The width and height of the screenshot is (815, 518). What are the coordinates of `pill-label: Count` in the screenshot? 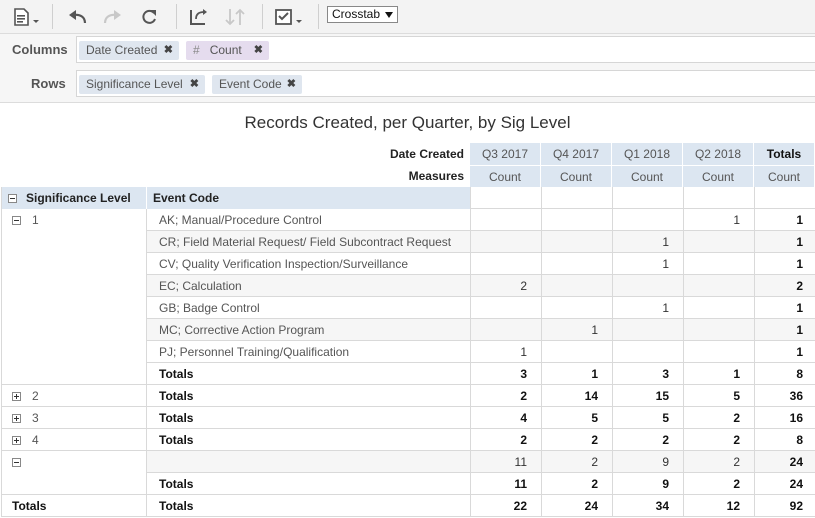 It's located at (225, 50).